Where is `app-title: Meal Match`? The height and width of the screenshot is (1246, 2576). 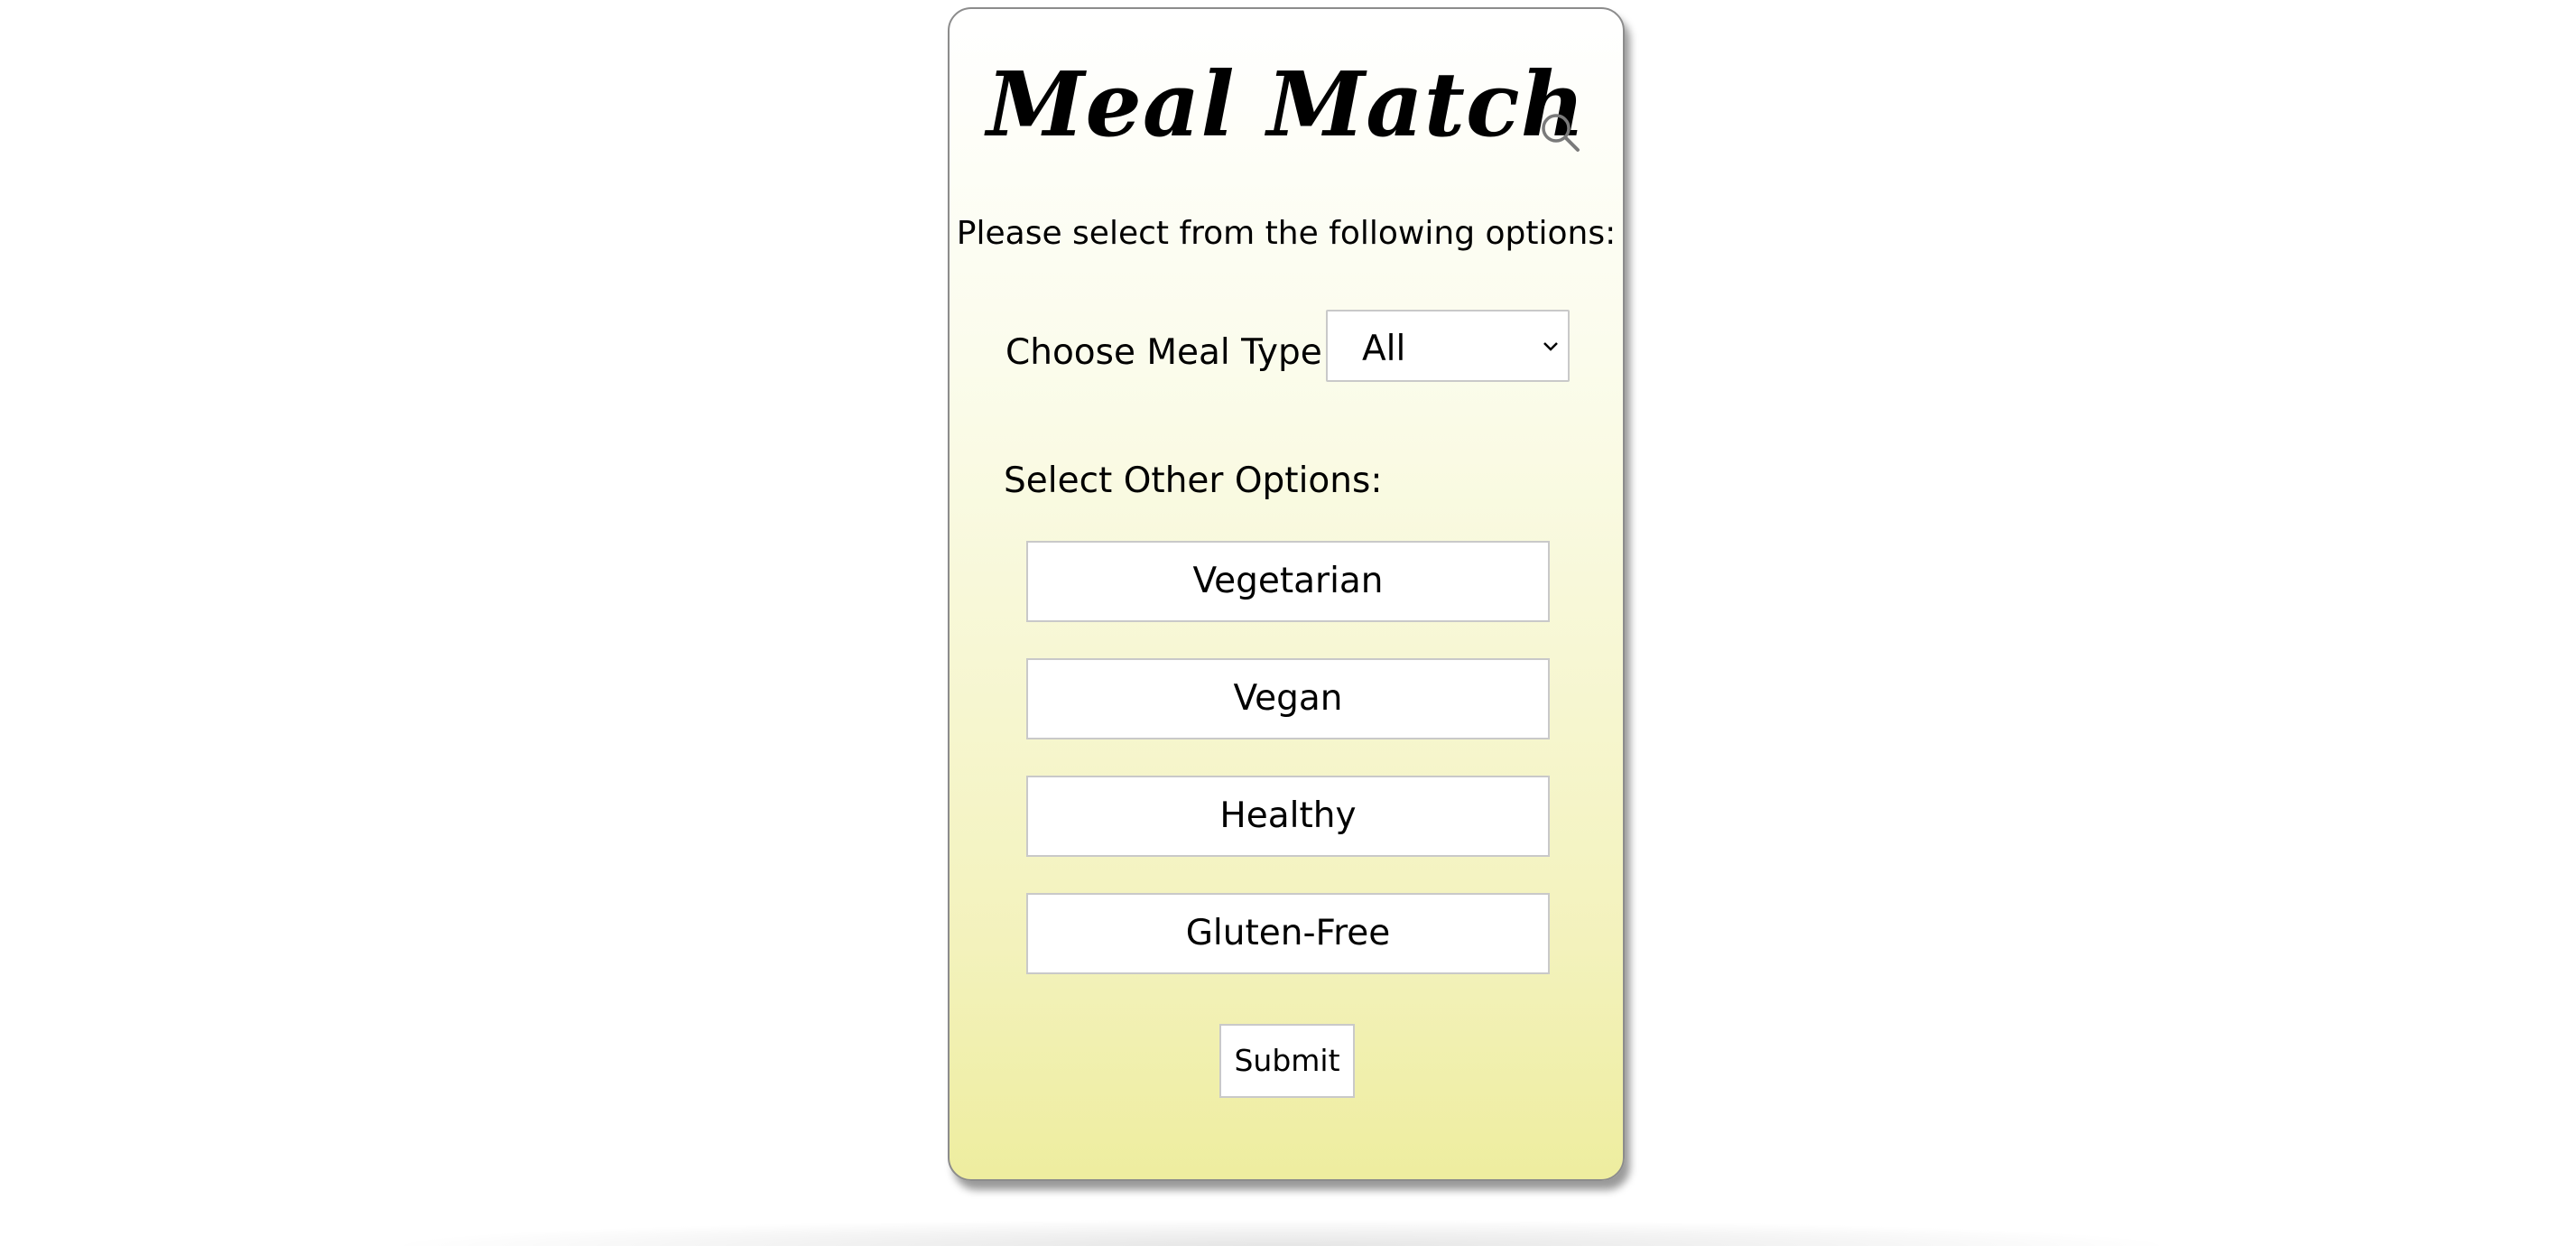 app-title: Meal Match is located at coordinates (1286, 105).